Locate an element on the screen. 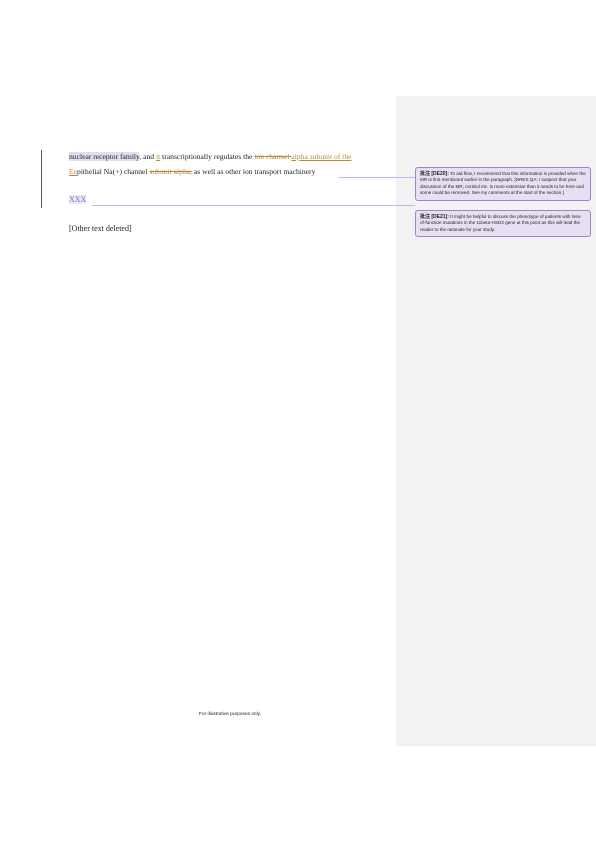  placeholder-text: XXX is located at coordinates (78, 199).